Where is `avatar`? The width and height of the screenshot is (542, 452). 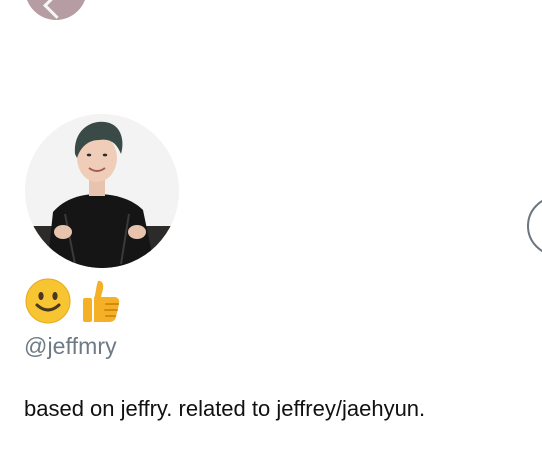 avatar is located at coordinates (102, 191).